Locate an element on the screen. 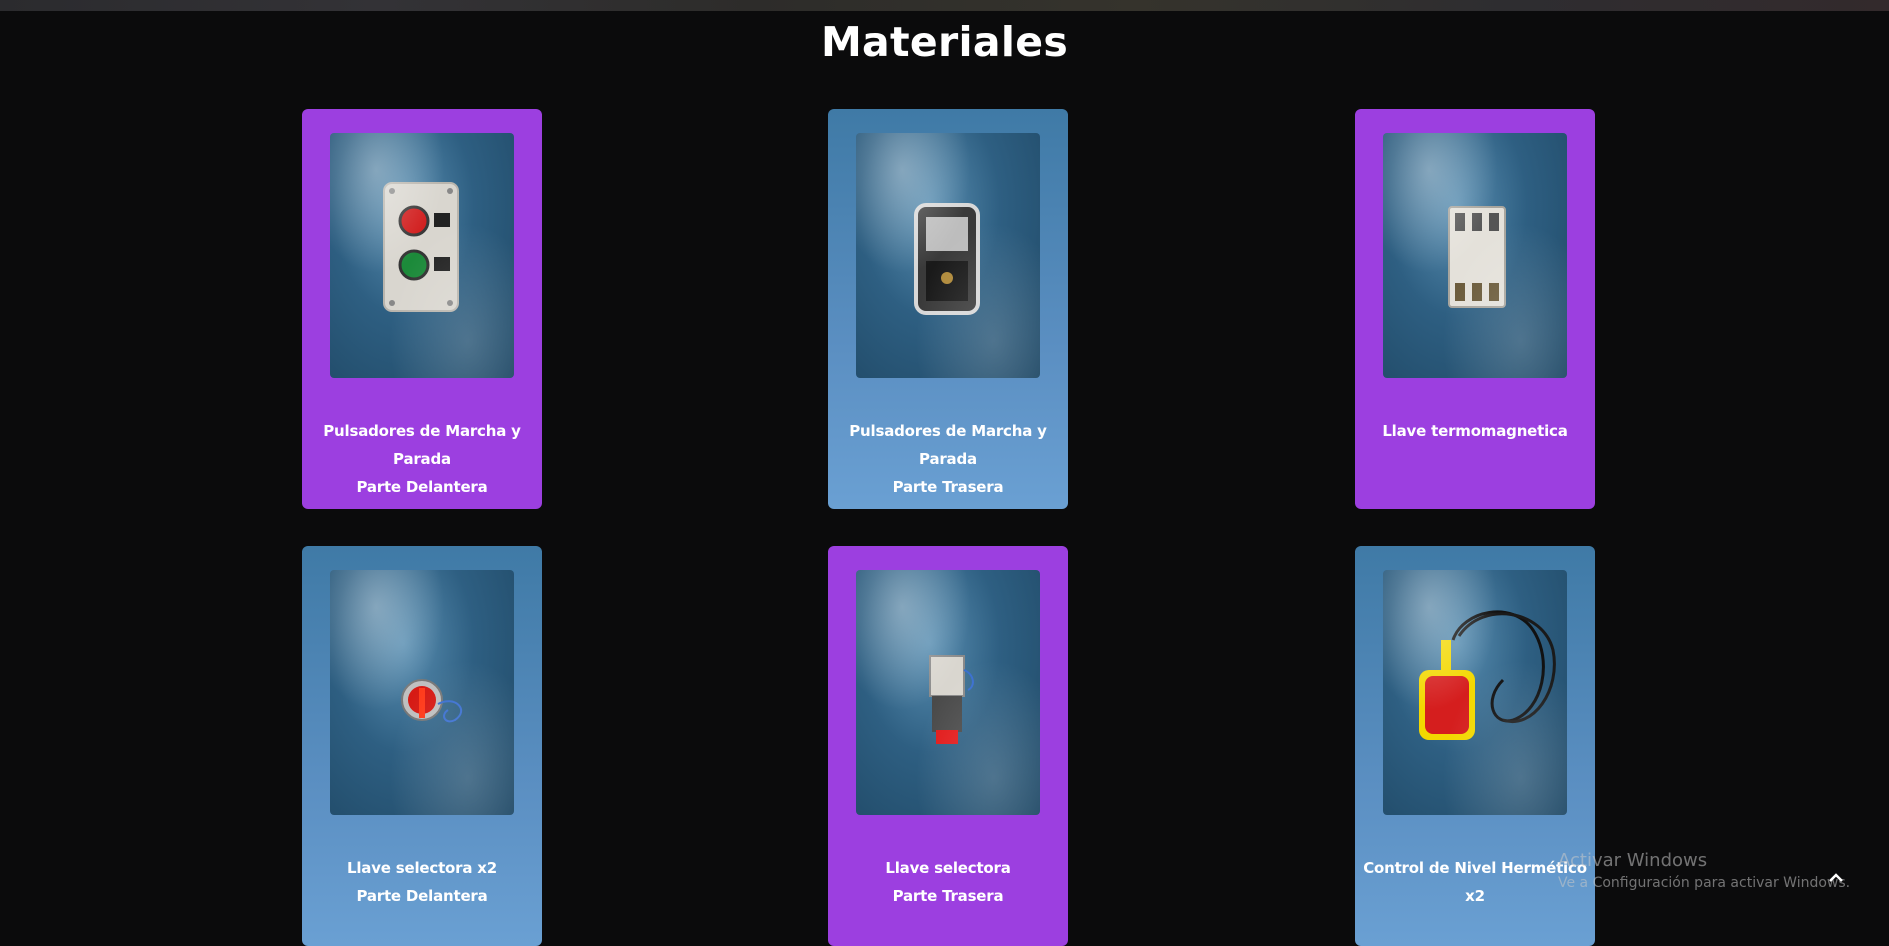 The width and height of the screenshot is (1889, 946). card-title-line1: Llave selectora x2 is located at coordinates (422, 868).